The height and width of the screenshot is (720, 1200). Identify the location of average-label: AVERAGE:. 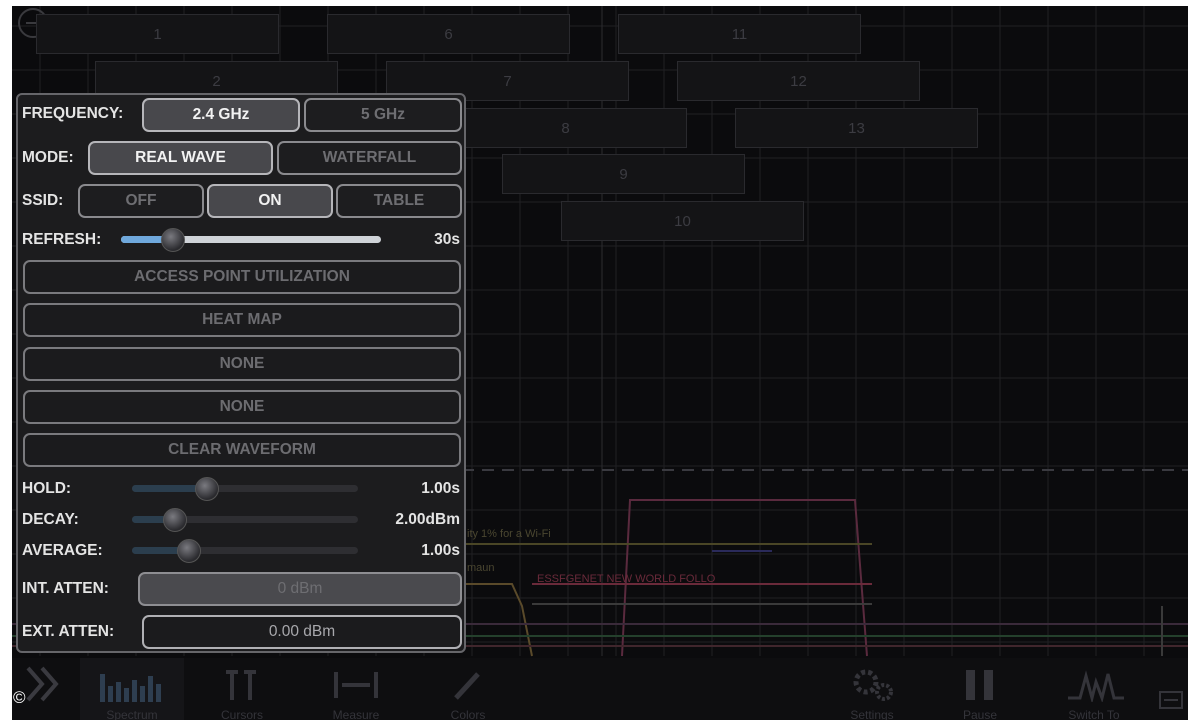
(62, 550).